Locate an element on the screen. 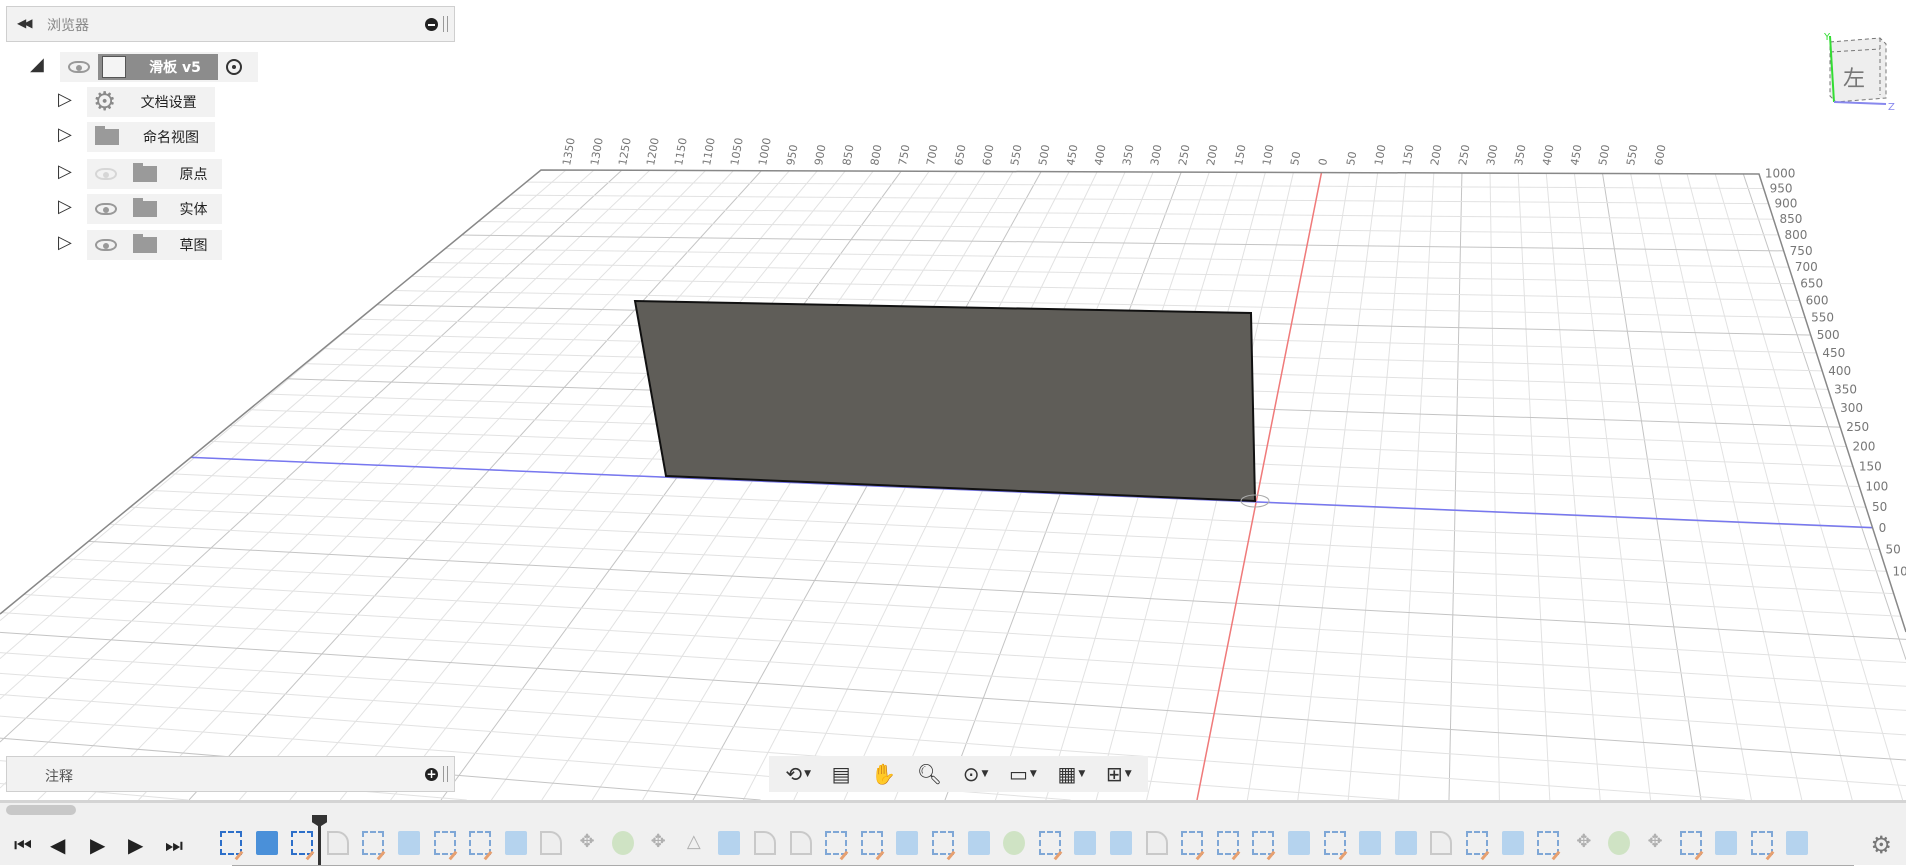 Image resolution: width=1906 pixels, height=866 pixels. look-at-icon: ▤ is located at coordinates (841, 774).